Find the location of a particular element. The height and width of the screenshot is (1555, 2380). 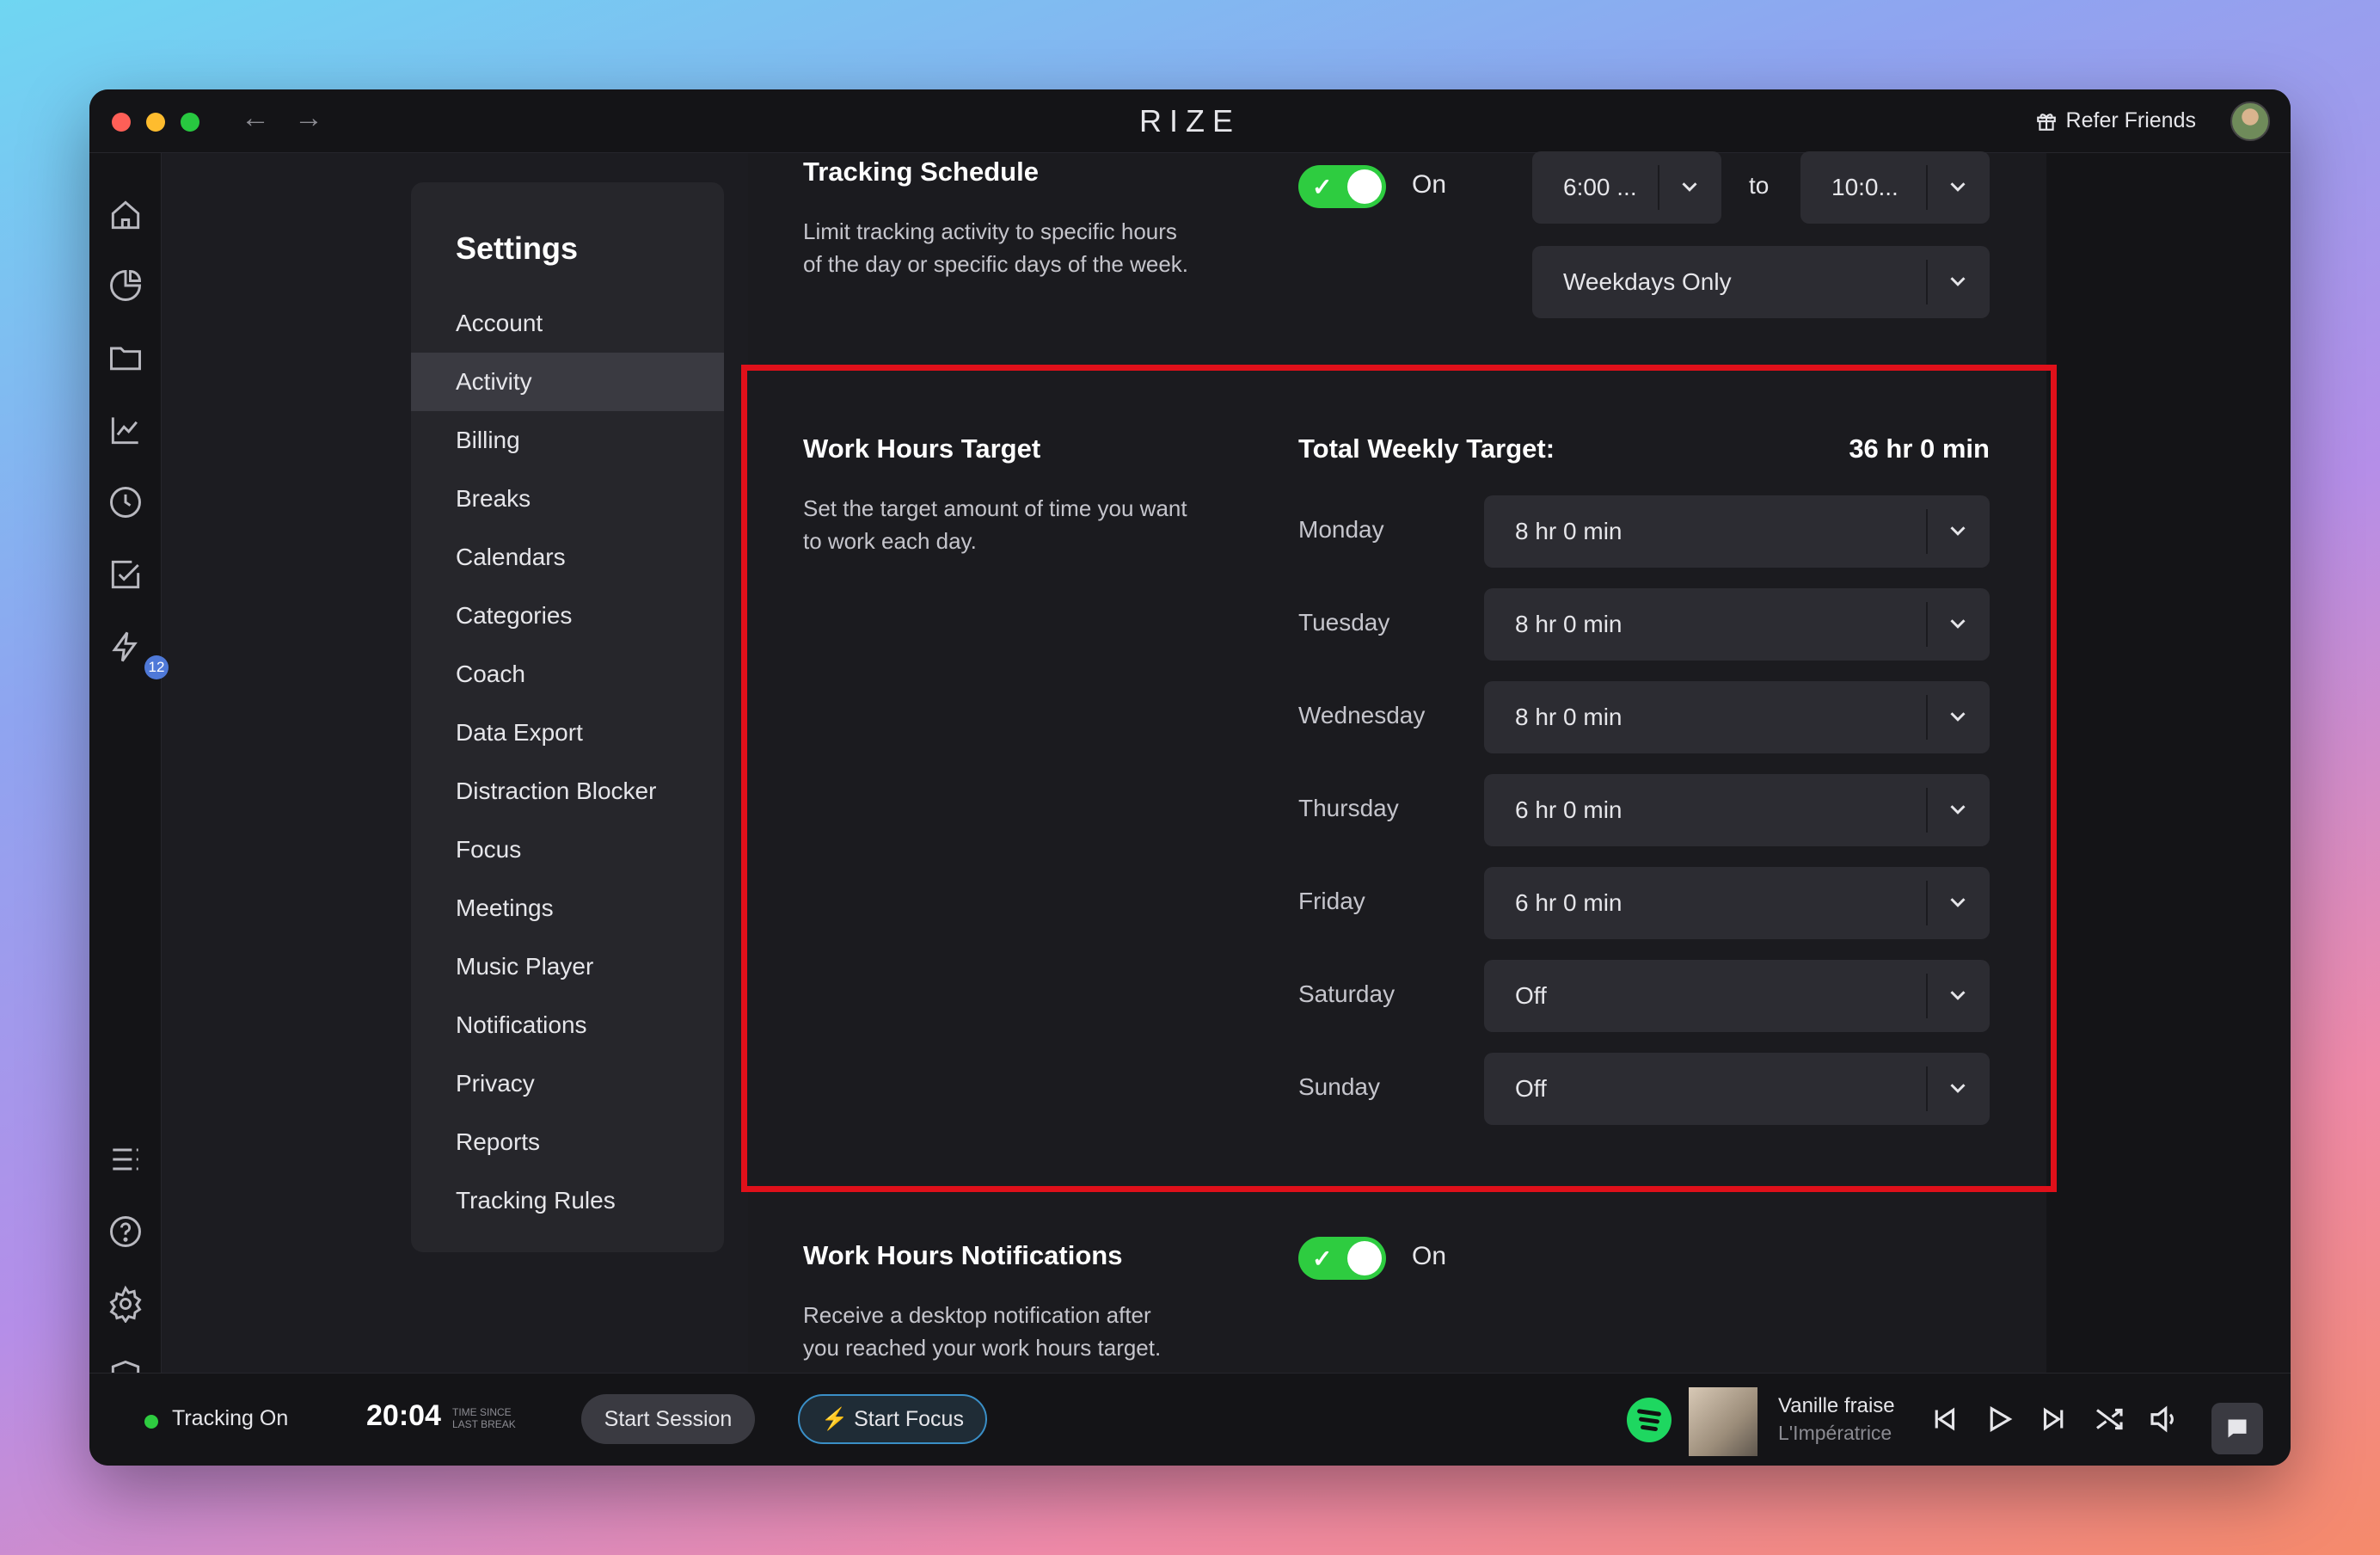

lightning-icon: ⚡ is located at coordinates (835, 1419).